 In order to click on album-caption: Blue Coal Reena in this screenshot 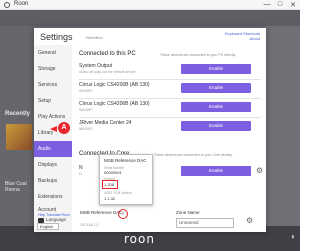, I will do `click(16, 187)`.